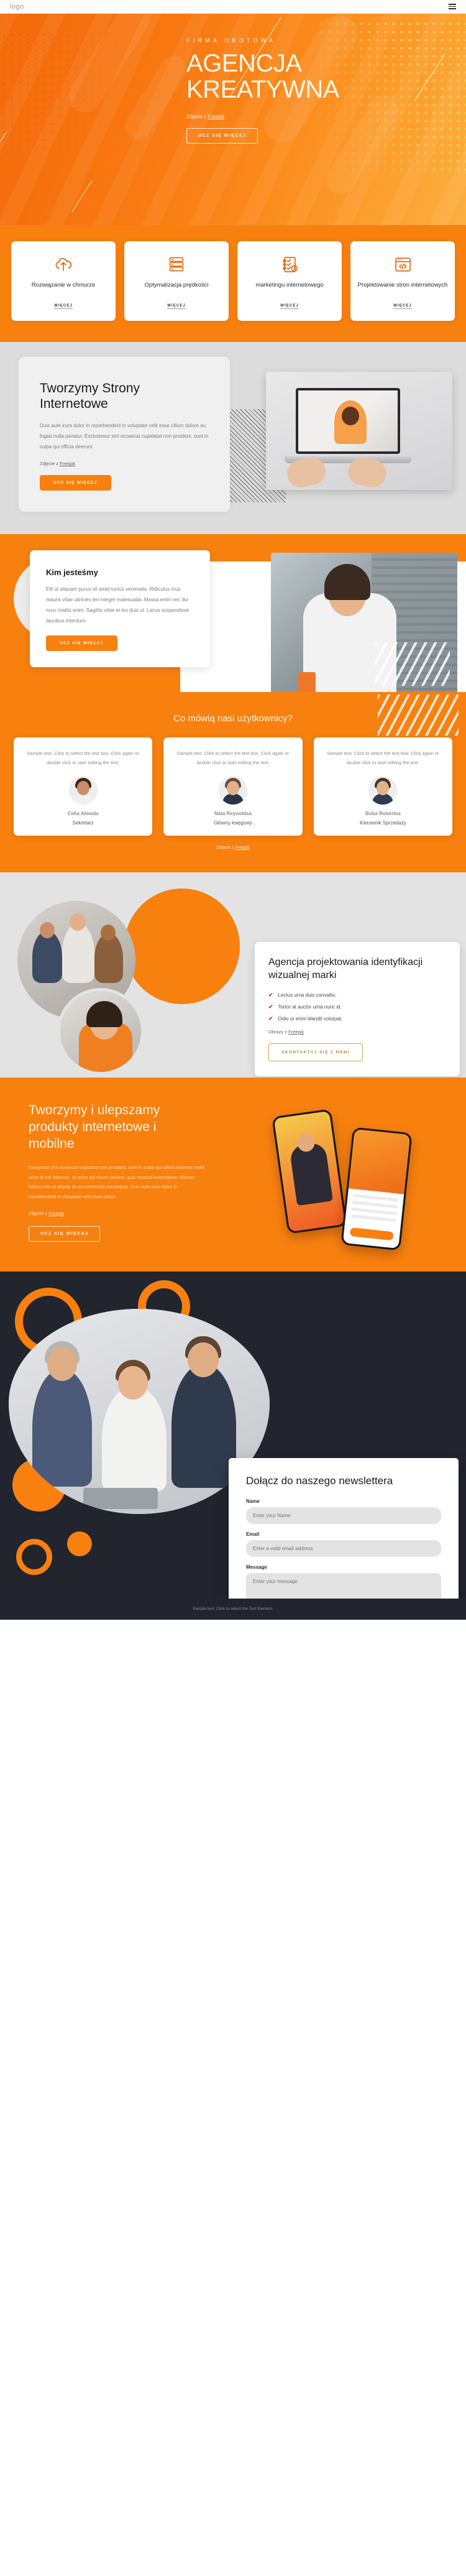  Describe the element at coordinates (197, 117) in the screenshot. I see `hero-credit-prefix: Zdjęcie z` at that location.